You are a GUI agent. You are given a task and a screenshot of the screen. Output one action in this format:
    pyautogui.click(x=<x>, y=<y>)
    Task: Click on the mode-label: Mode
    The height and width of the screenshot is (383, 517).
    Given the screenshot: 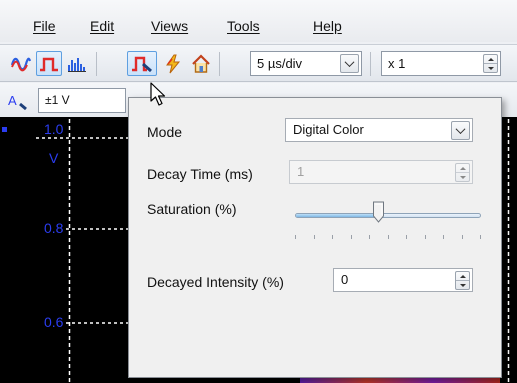 What is the action you would take?
    pyautogui.click(x=165, y=132)
    